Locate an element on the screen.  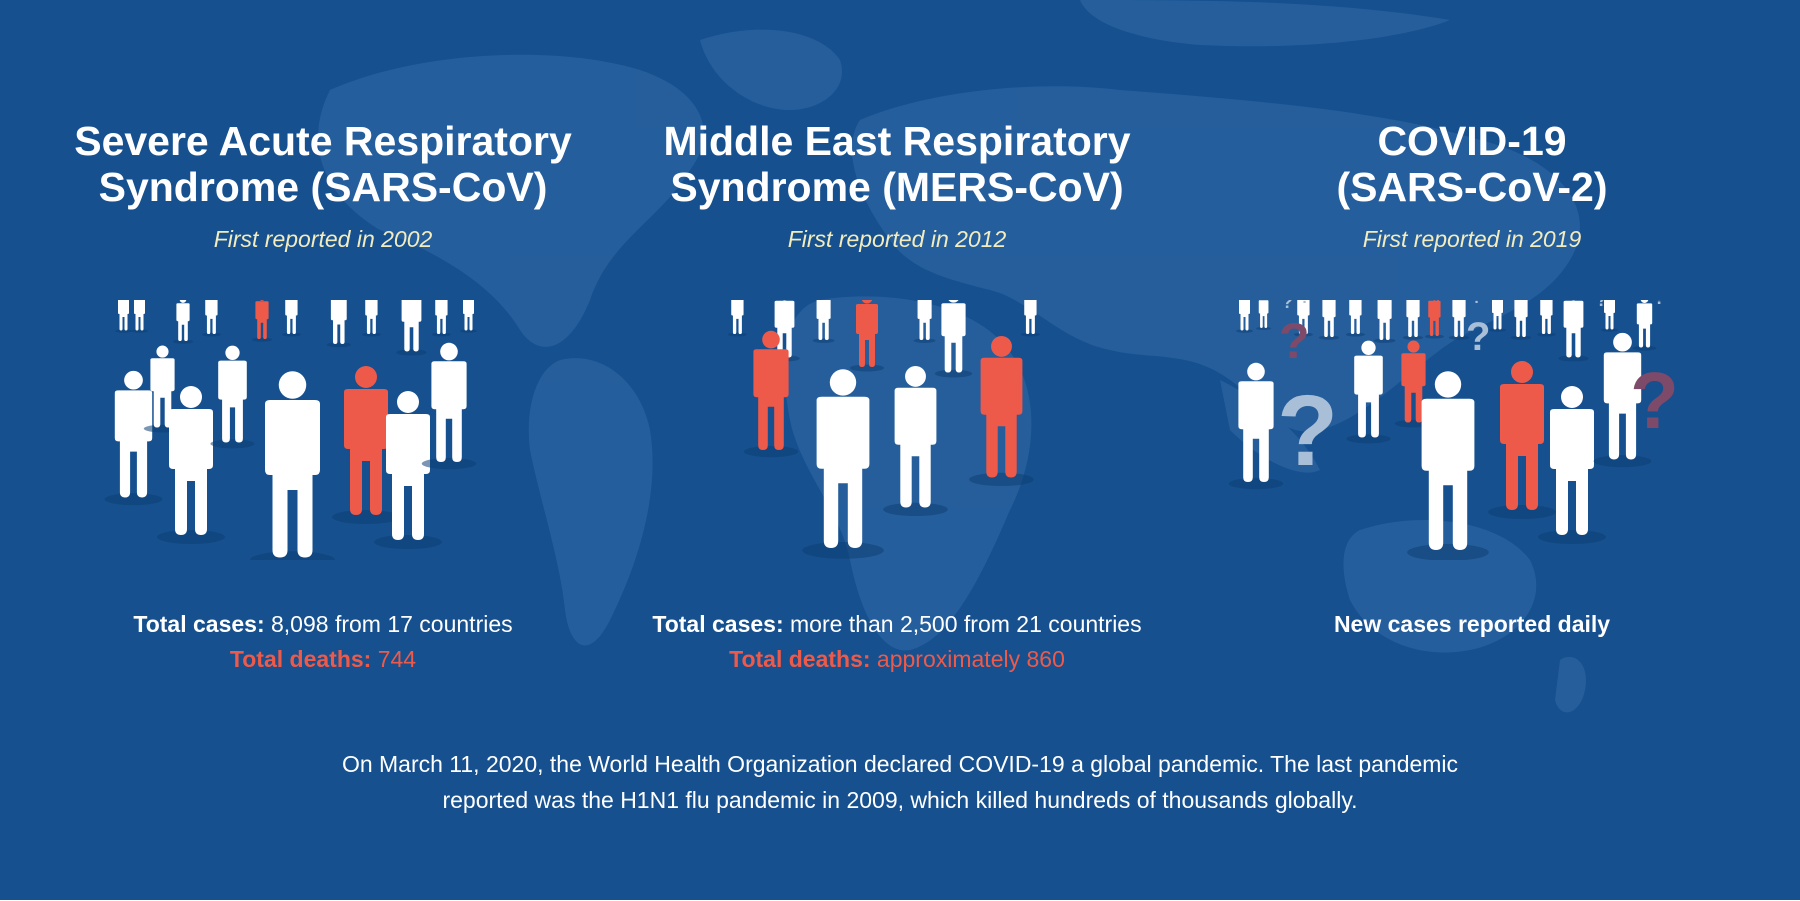
sars-title-line1: Severe Acute Respiratory is located at coordinates (323, 141).